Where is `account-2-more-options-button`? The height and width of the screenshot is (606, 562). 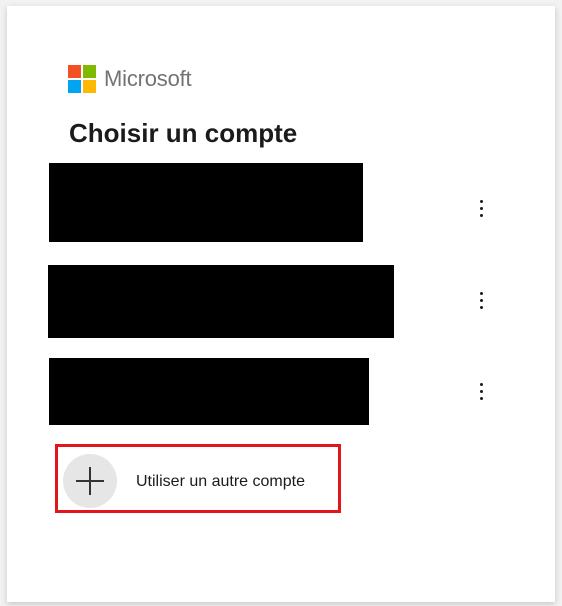 account-2-more-options-button is located at coordinates (481, 300).